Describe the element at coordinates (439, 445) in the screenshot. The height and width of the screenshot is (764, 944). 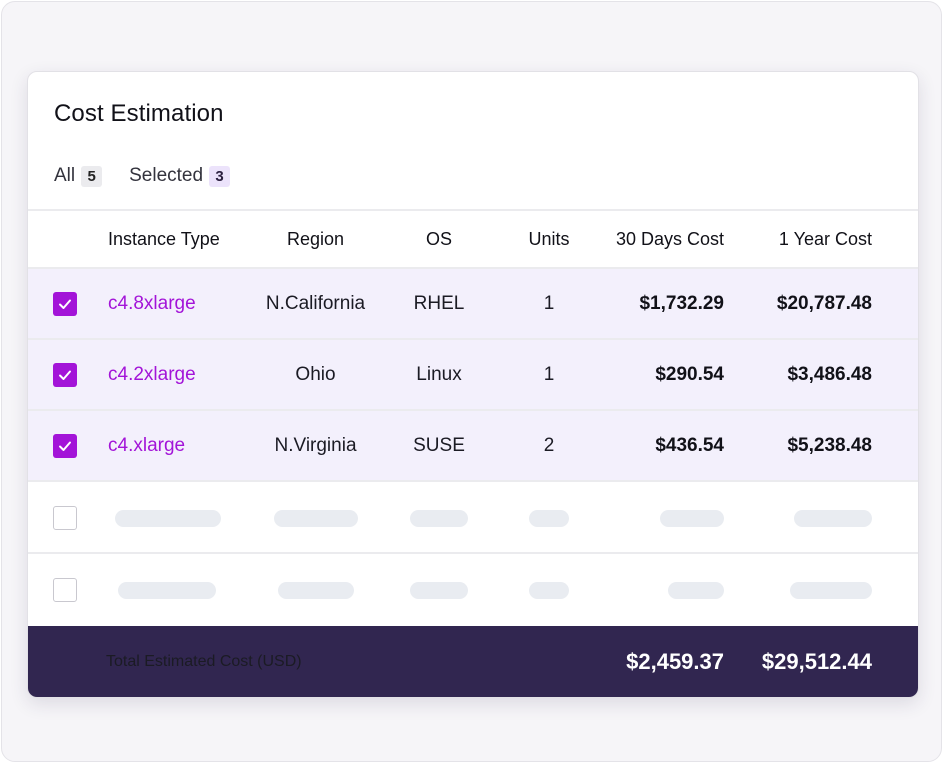
I see `os-cell: SUSE` at that location.